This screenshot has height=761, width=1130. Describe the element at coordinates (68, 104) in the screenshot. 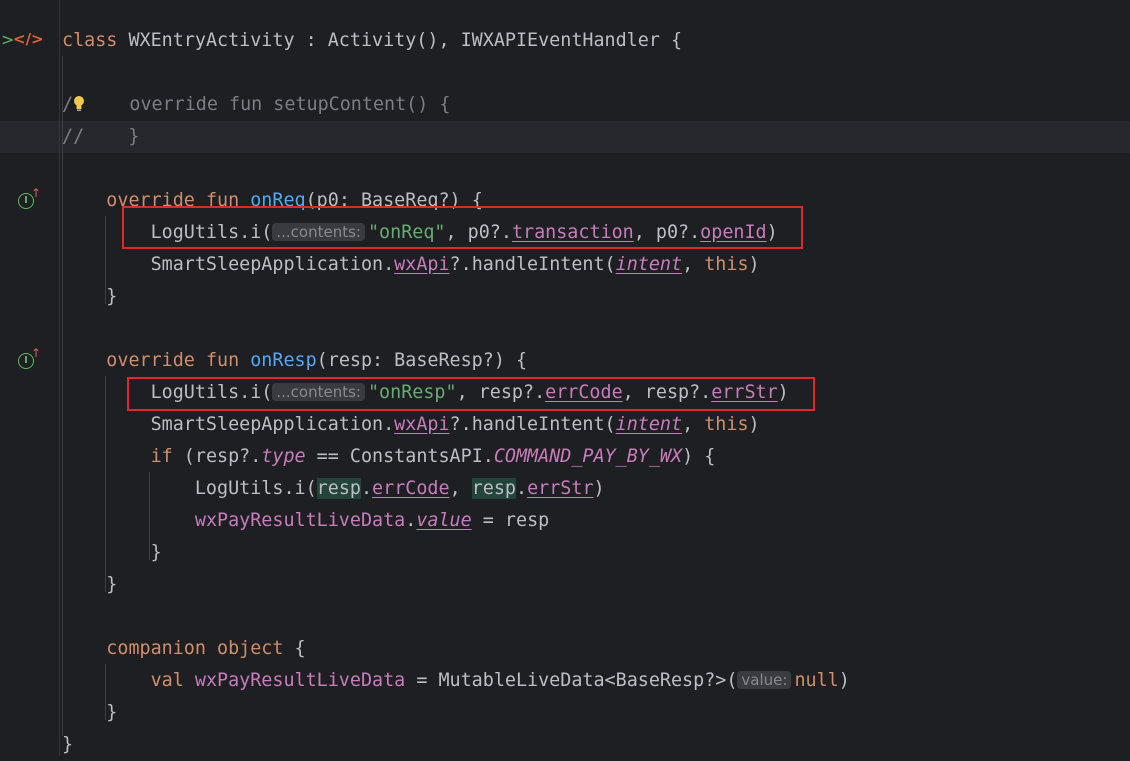

I see `code-token: /` at that location.